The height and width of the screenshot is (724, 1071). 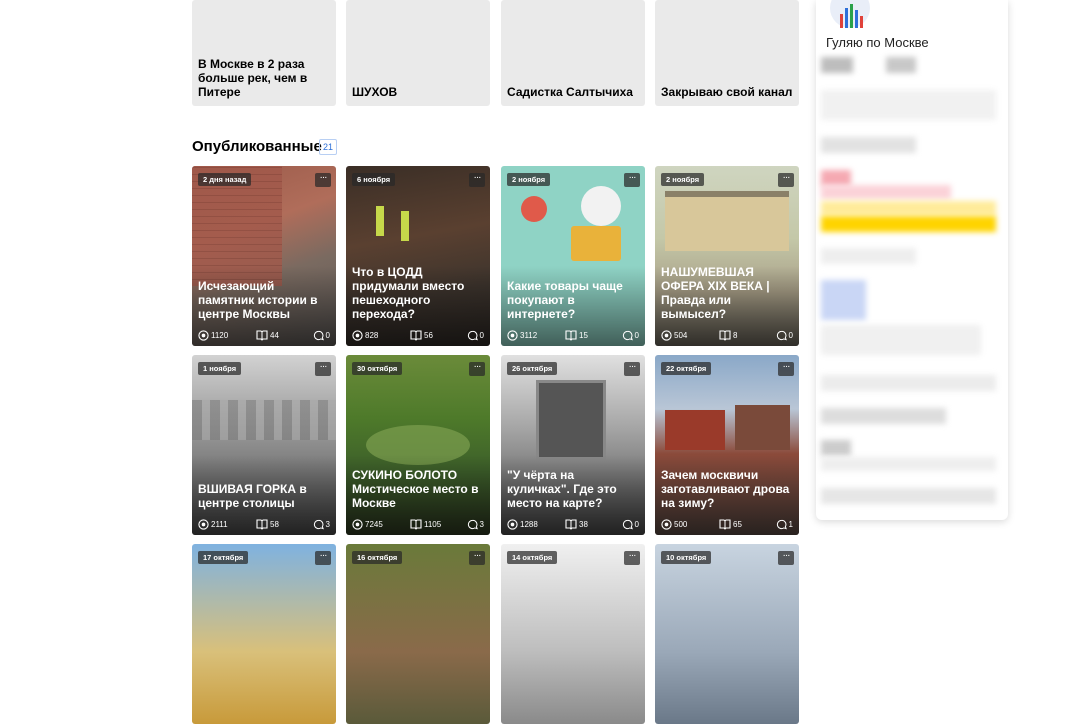 What do you see at coordinates (735, 335) in the screenshot?
I see `reads-count: 8` at bounding box center [735, 335].